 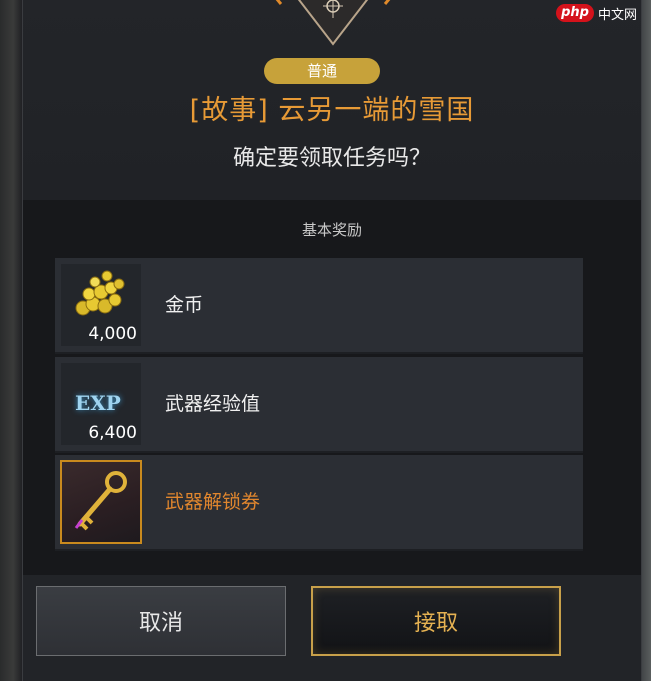 I want to click on gold-coins-icon: 4,000, so click(x=101, y=305).